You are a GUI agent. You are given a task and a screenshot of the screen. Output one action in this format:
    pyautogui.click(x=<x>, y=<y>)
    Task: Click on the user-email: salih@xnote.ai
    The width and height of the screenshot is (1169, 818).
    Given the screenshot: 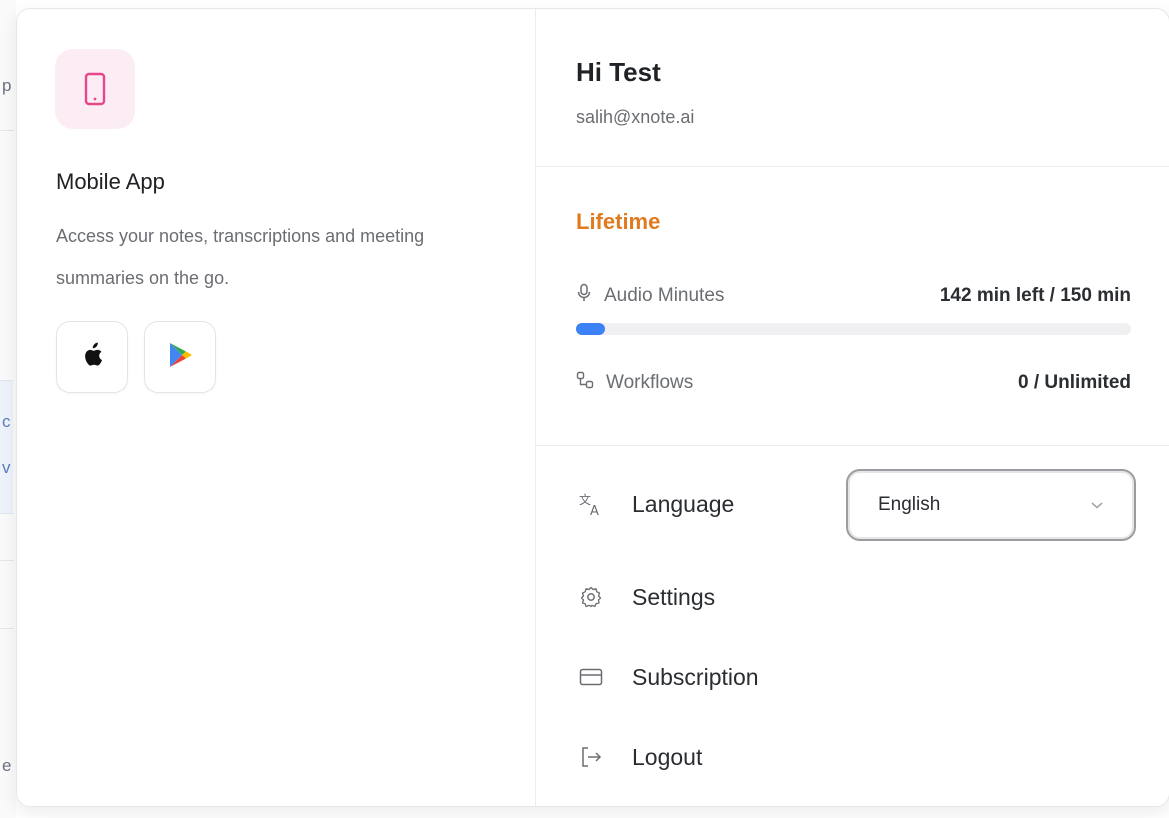 What is the action you would take?
    pyautogui.click(x=635, y=117)
    